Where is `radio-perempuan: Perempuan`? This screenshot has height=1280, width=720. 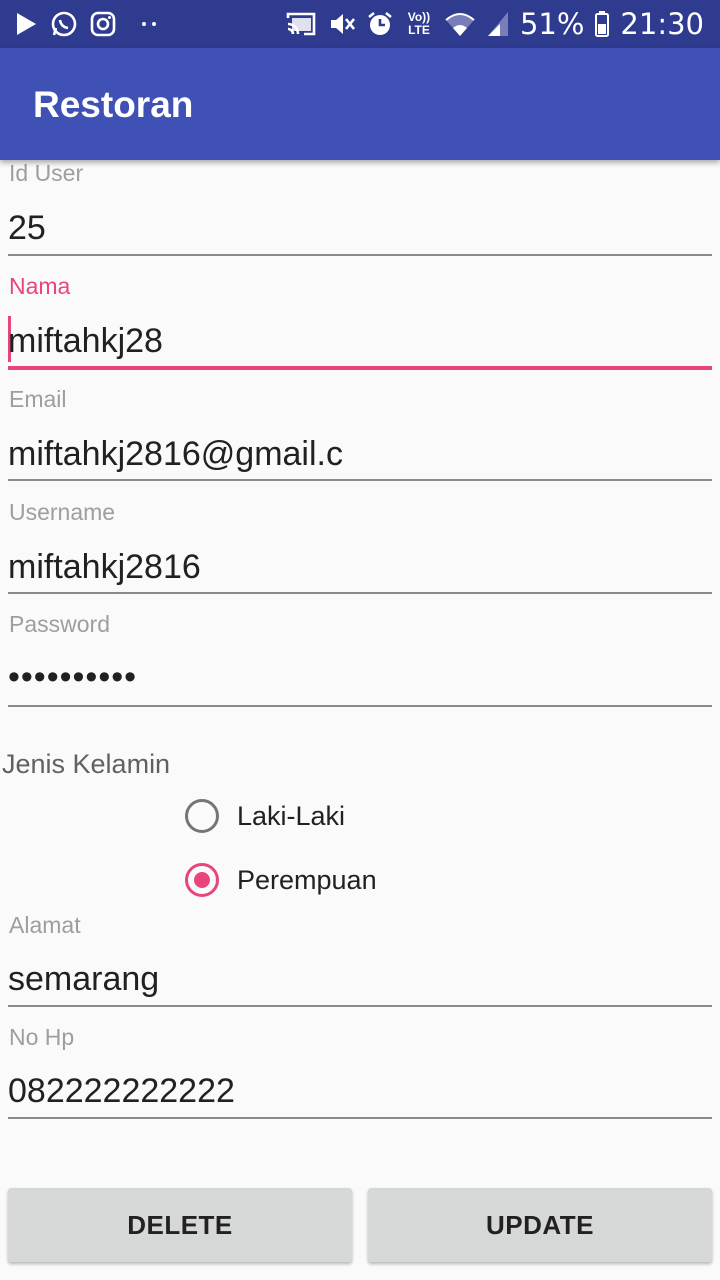
radio-perempuan: Perempuan is located at coordinates (281, 880).